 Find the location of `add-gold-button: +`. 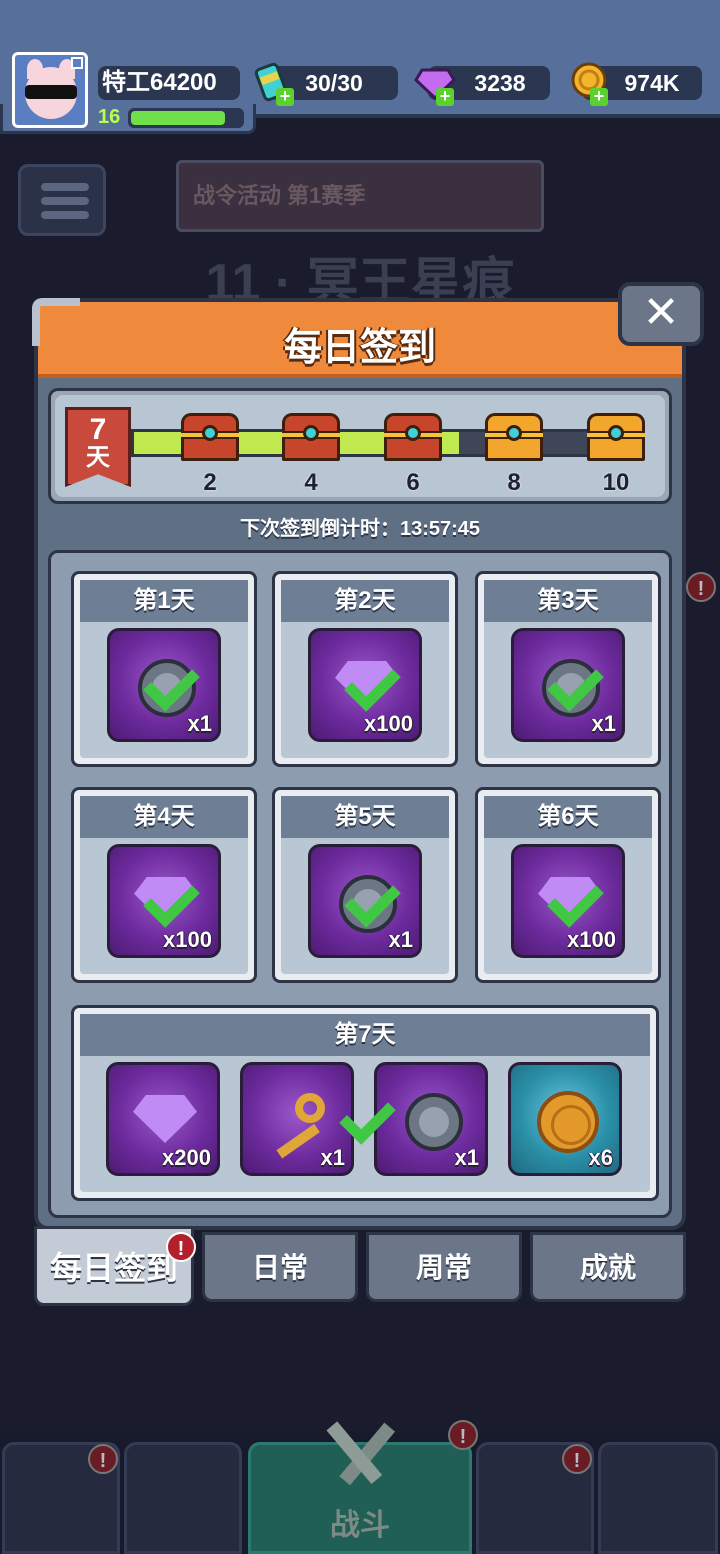

add-gold-button: + is located at coordinates (599, 96).